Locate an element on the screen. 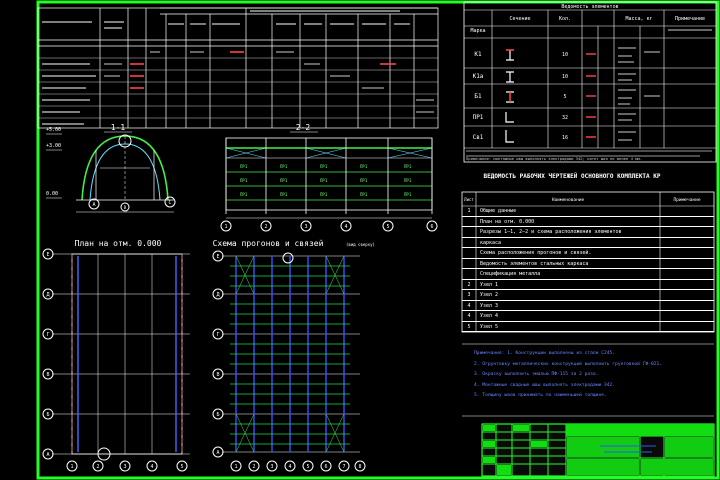  row-mark-4: ПР1 is located at coordinates (478, 117).